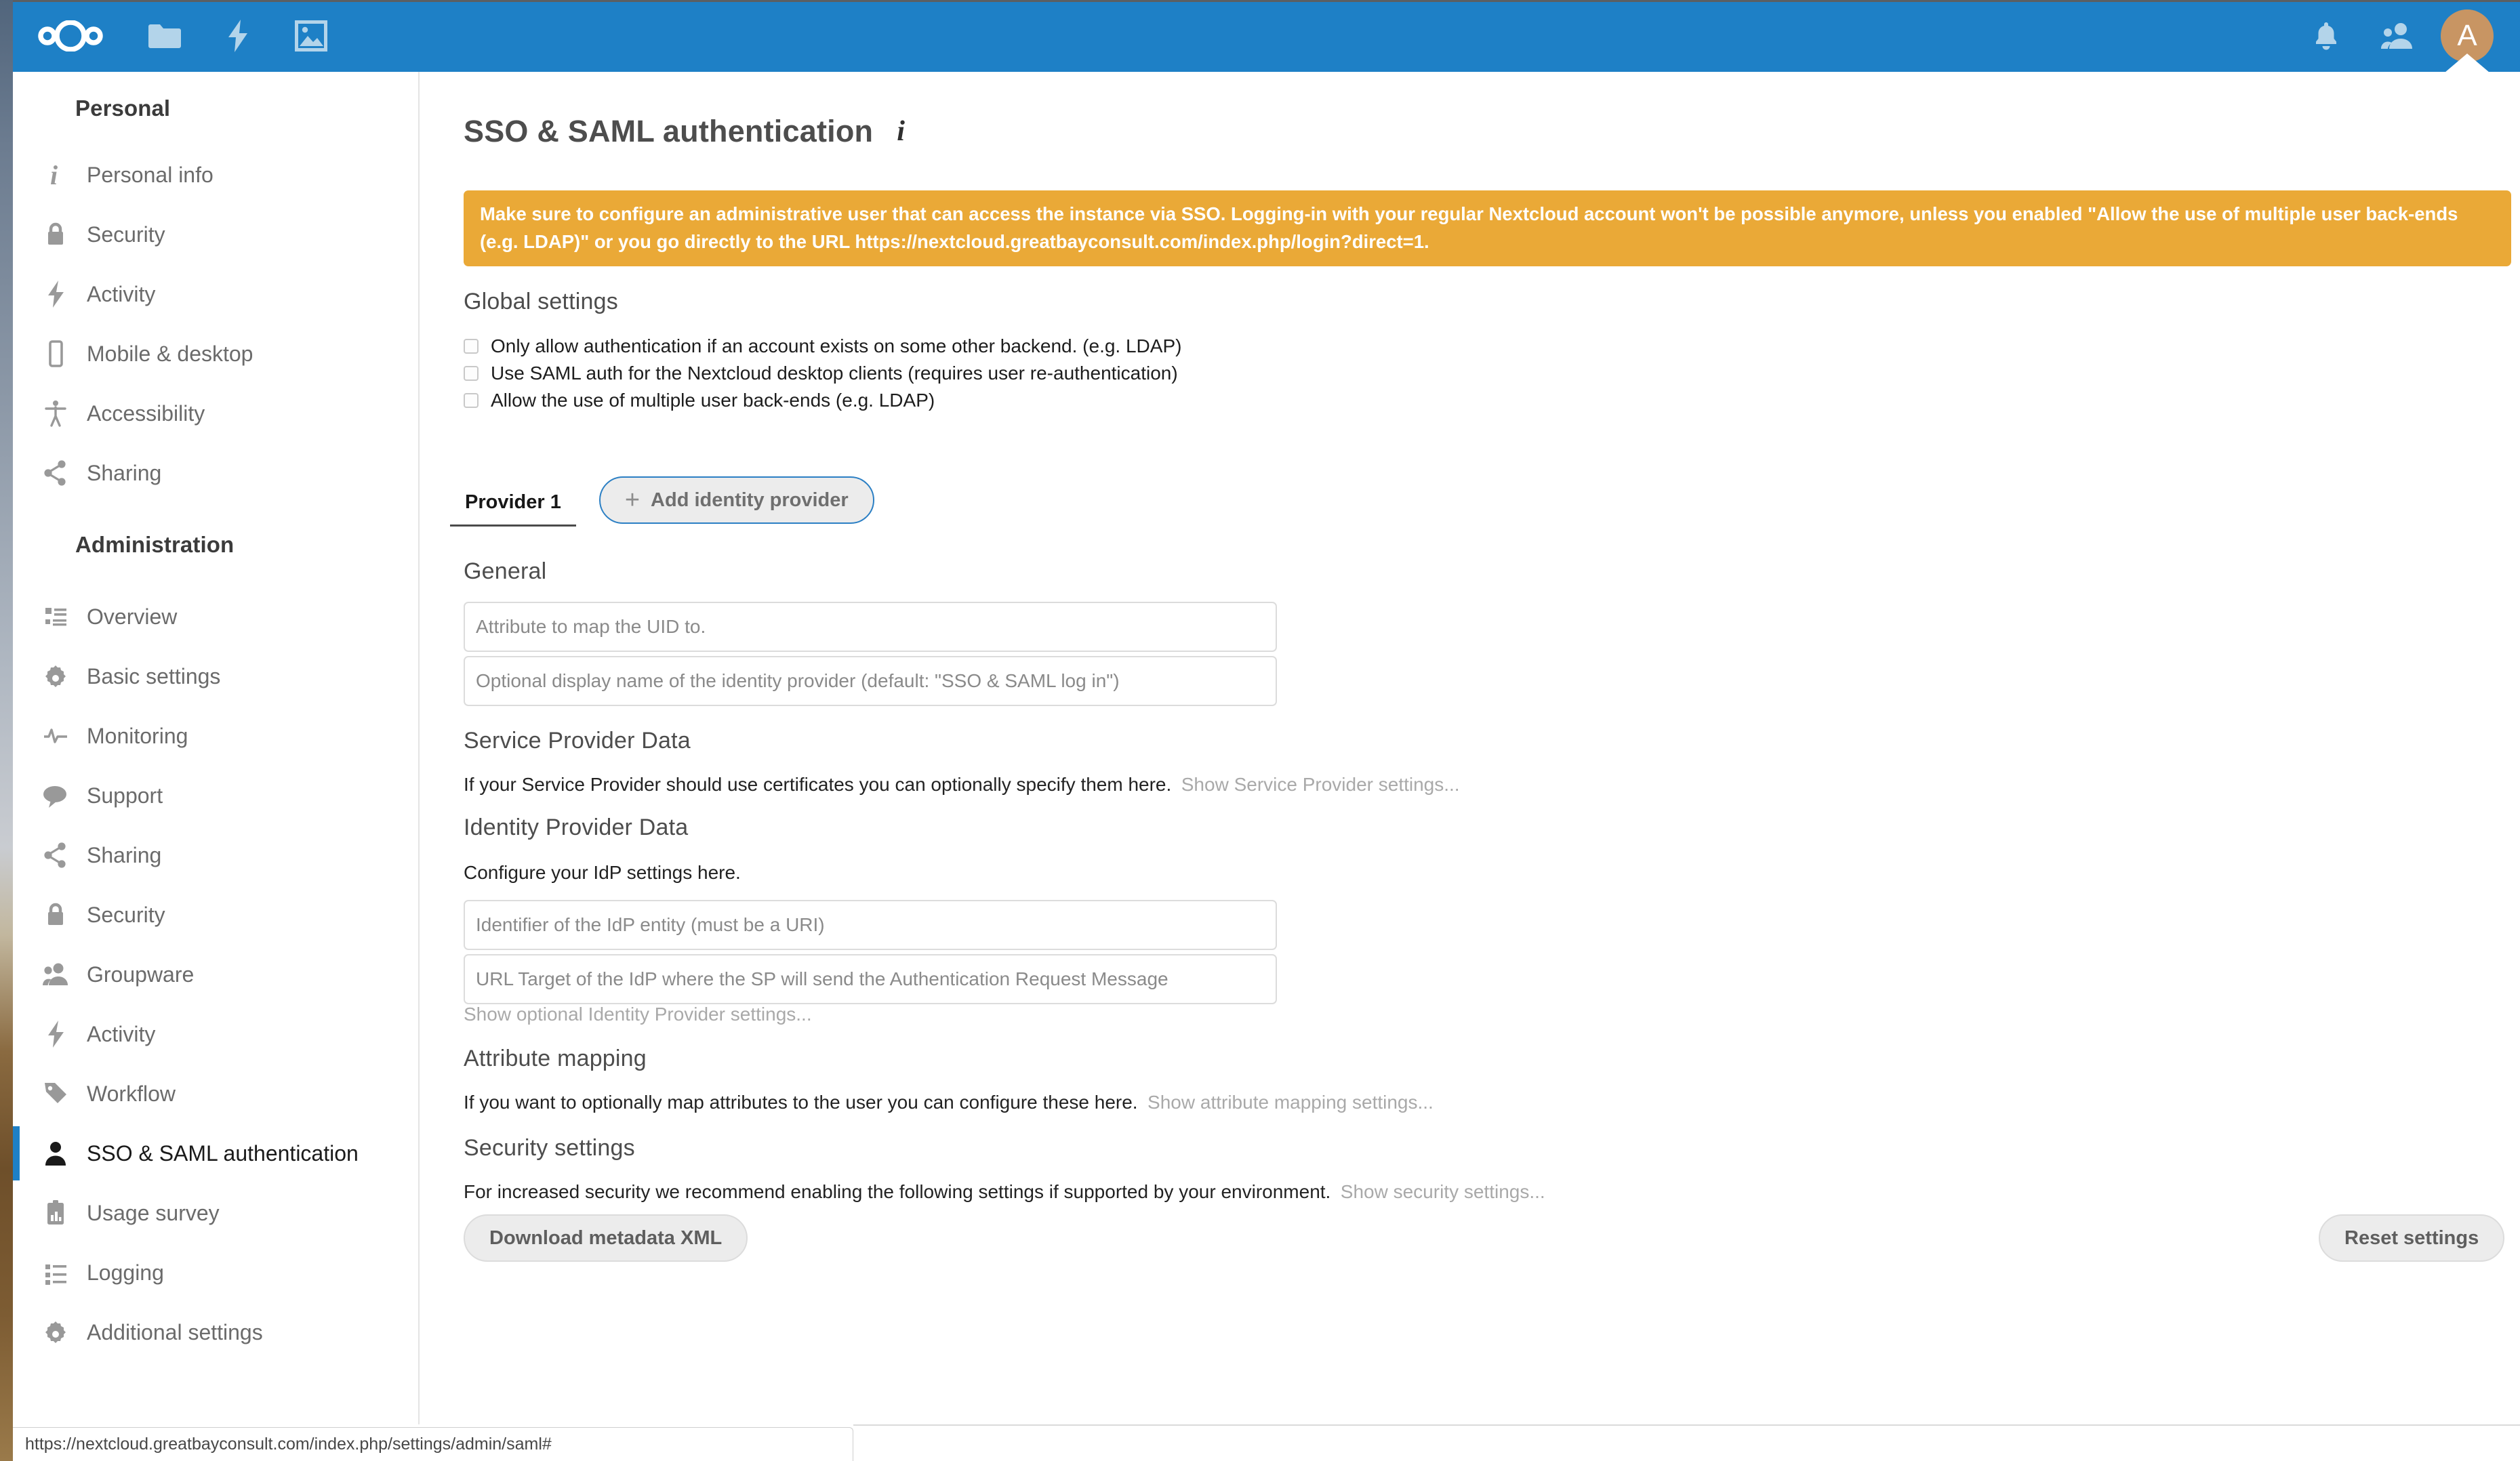 The image size is (2520, 1461). I want to click on app-header: A, so click(1266, 36).